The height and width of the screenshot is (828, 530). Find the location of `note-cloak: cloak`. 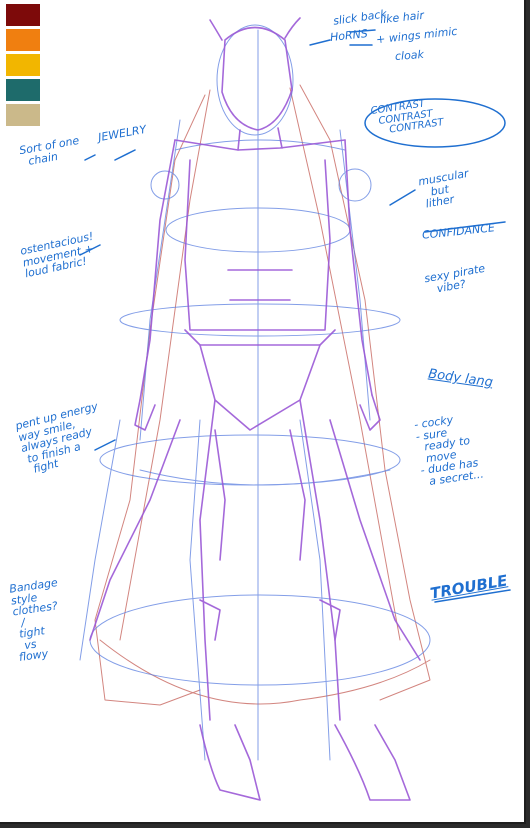

note-cloak: cloak is located at coordinates (409, 55).